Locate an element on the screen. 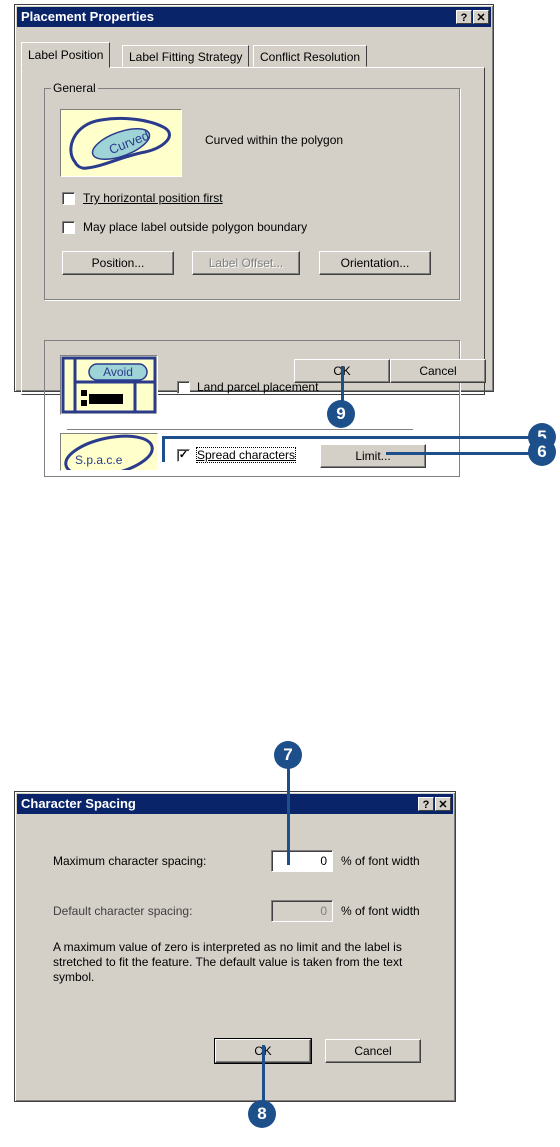 This screenshot has width=560, height=1147. space-word: S.p.a.c.e is located at coordinates (99, 460).